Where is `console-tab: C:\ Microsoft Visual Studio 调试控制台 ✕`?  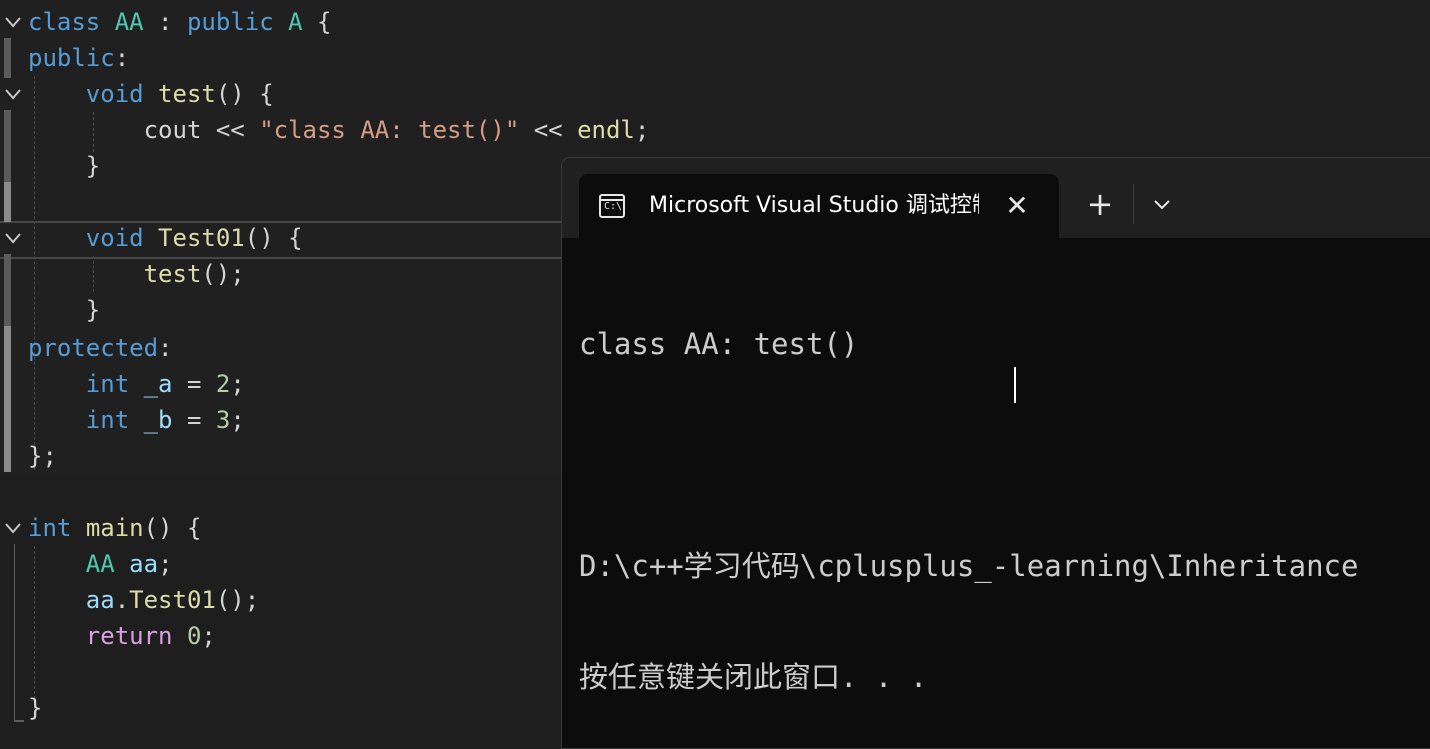
console-tab: C:\ Microsoft Visual Studio 调试控制台 ✕ is located at coordinates (819, 206).